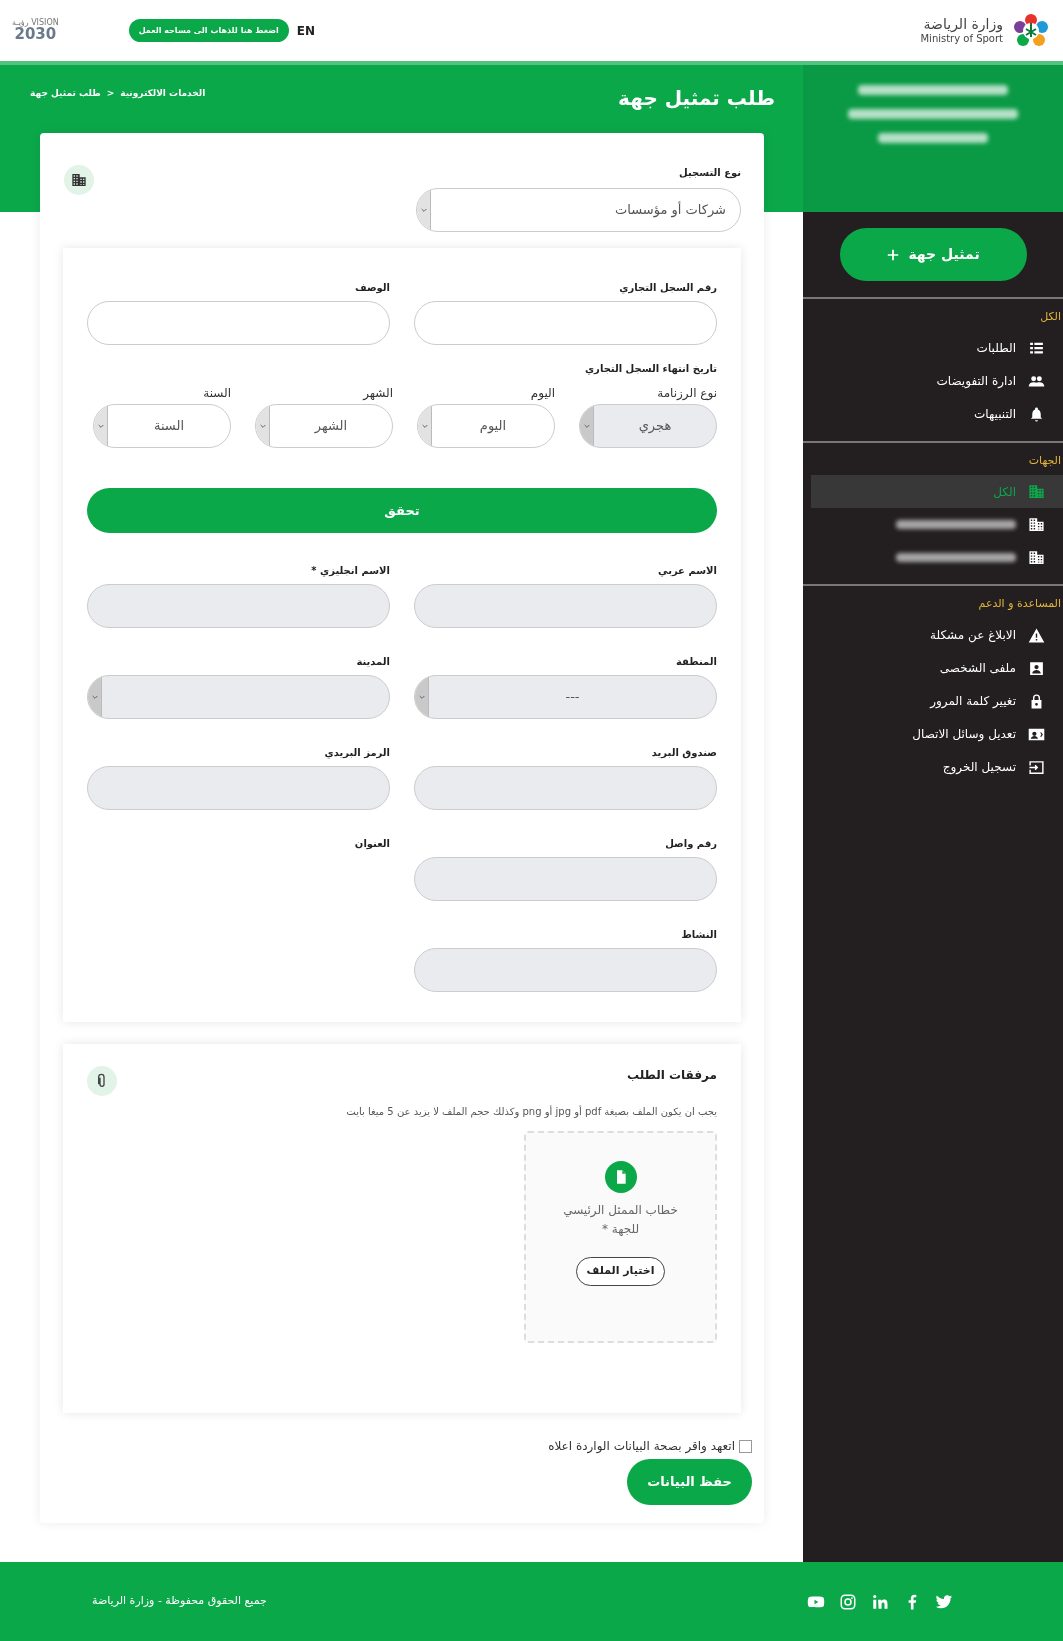  Describe the element at coordinates (671, 1075) in the screenshot. I see `section-title: مرفقات الطلب` at that location.